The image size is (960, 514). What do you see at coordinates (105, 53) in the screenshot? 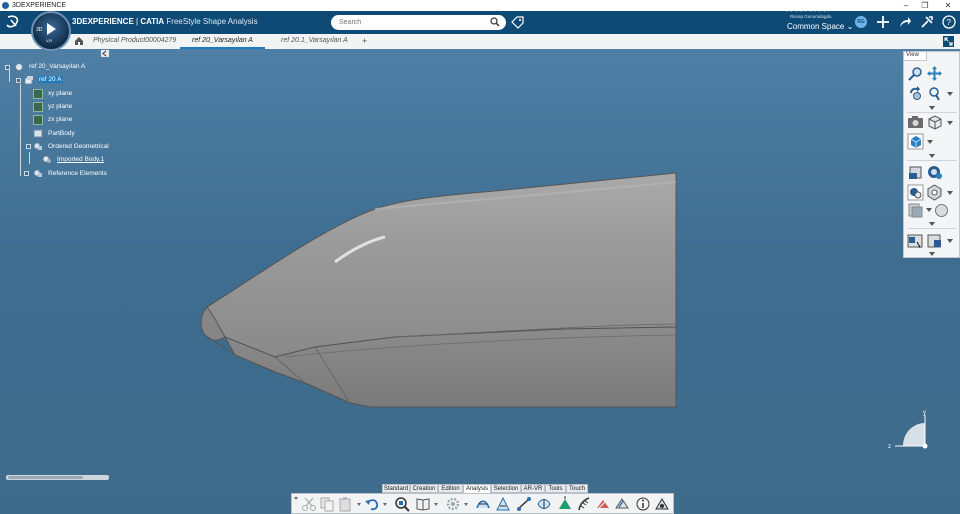
I see `tree-collapse-button` at bounding box center [105, 53].